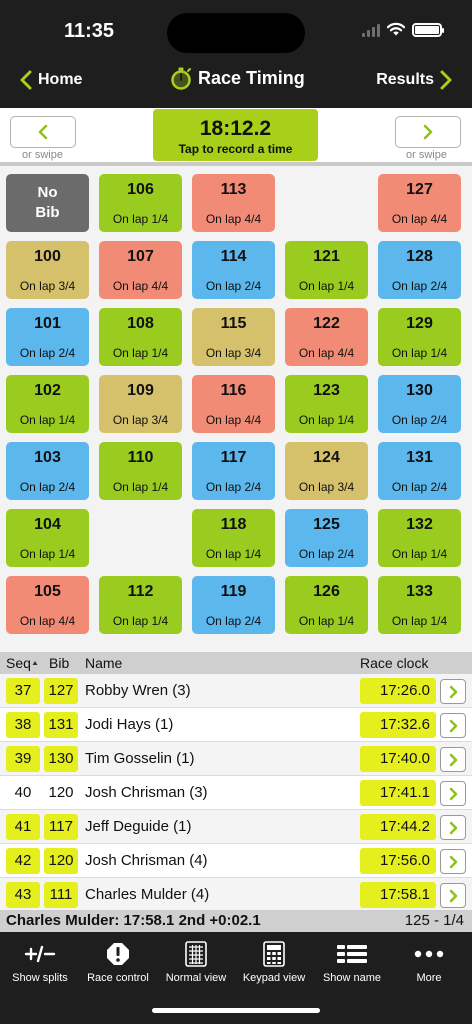 This screenshot has width=472, height=1024. Describe the element at coordinates (140, 404) in the screenshot. I see `bib-tile: 109 On lap 3/4` at that location.